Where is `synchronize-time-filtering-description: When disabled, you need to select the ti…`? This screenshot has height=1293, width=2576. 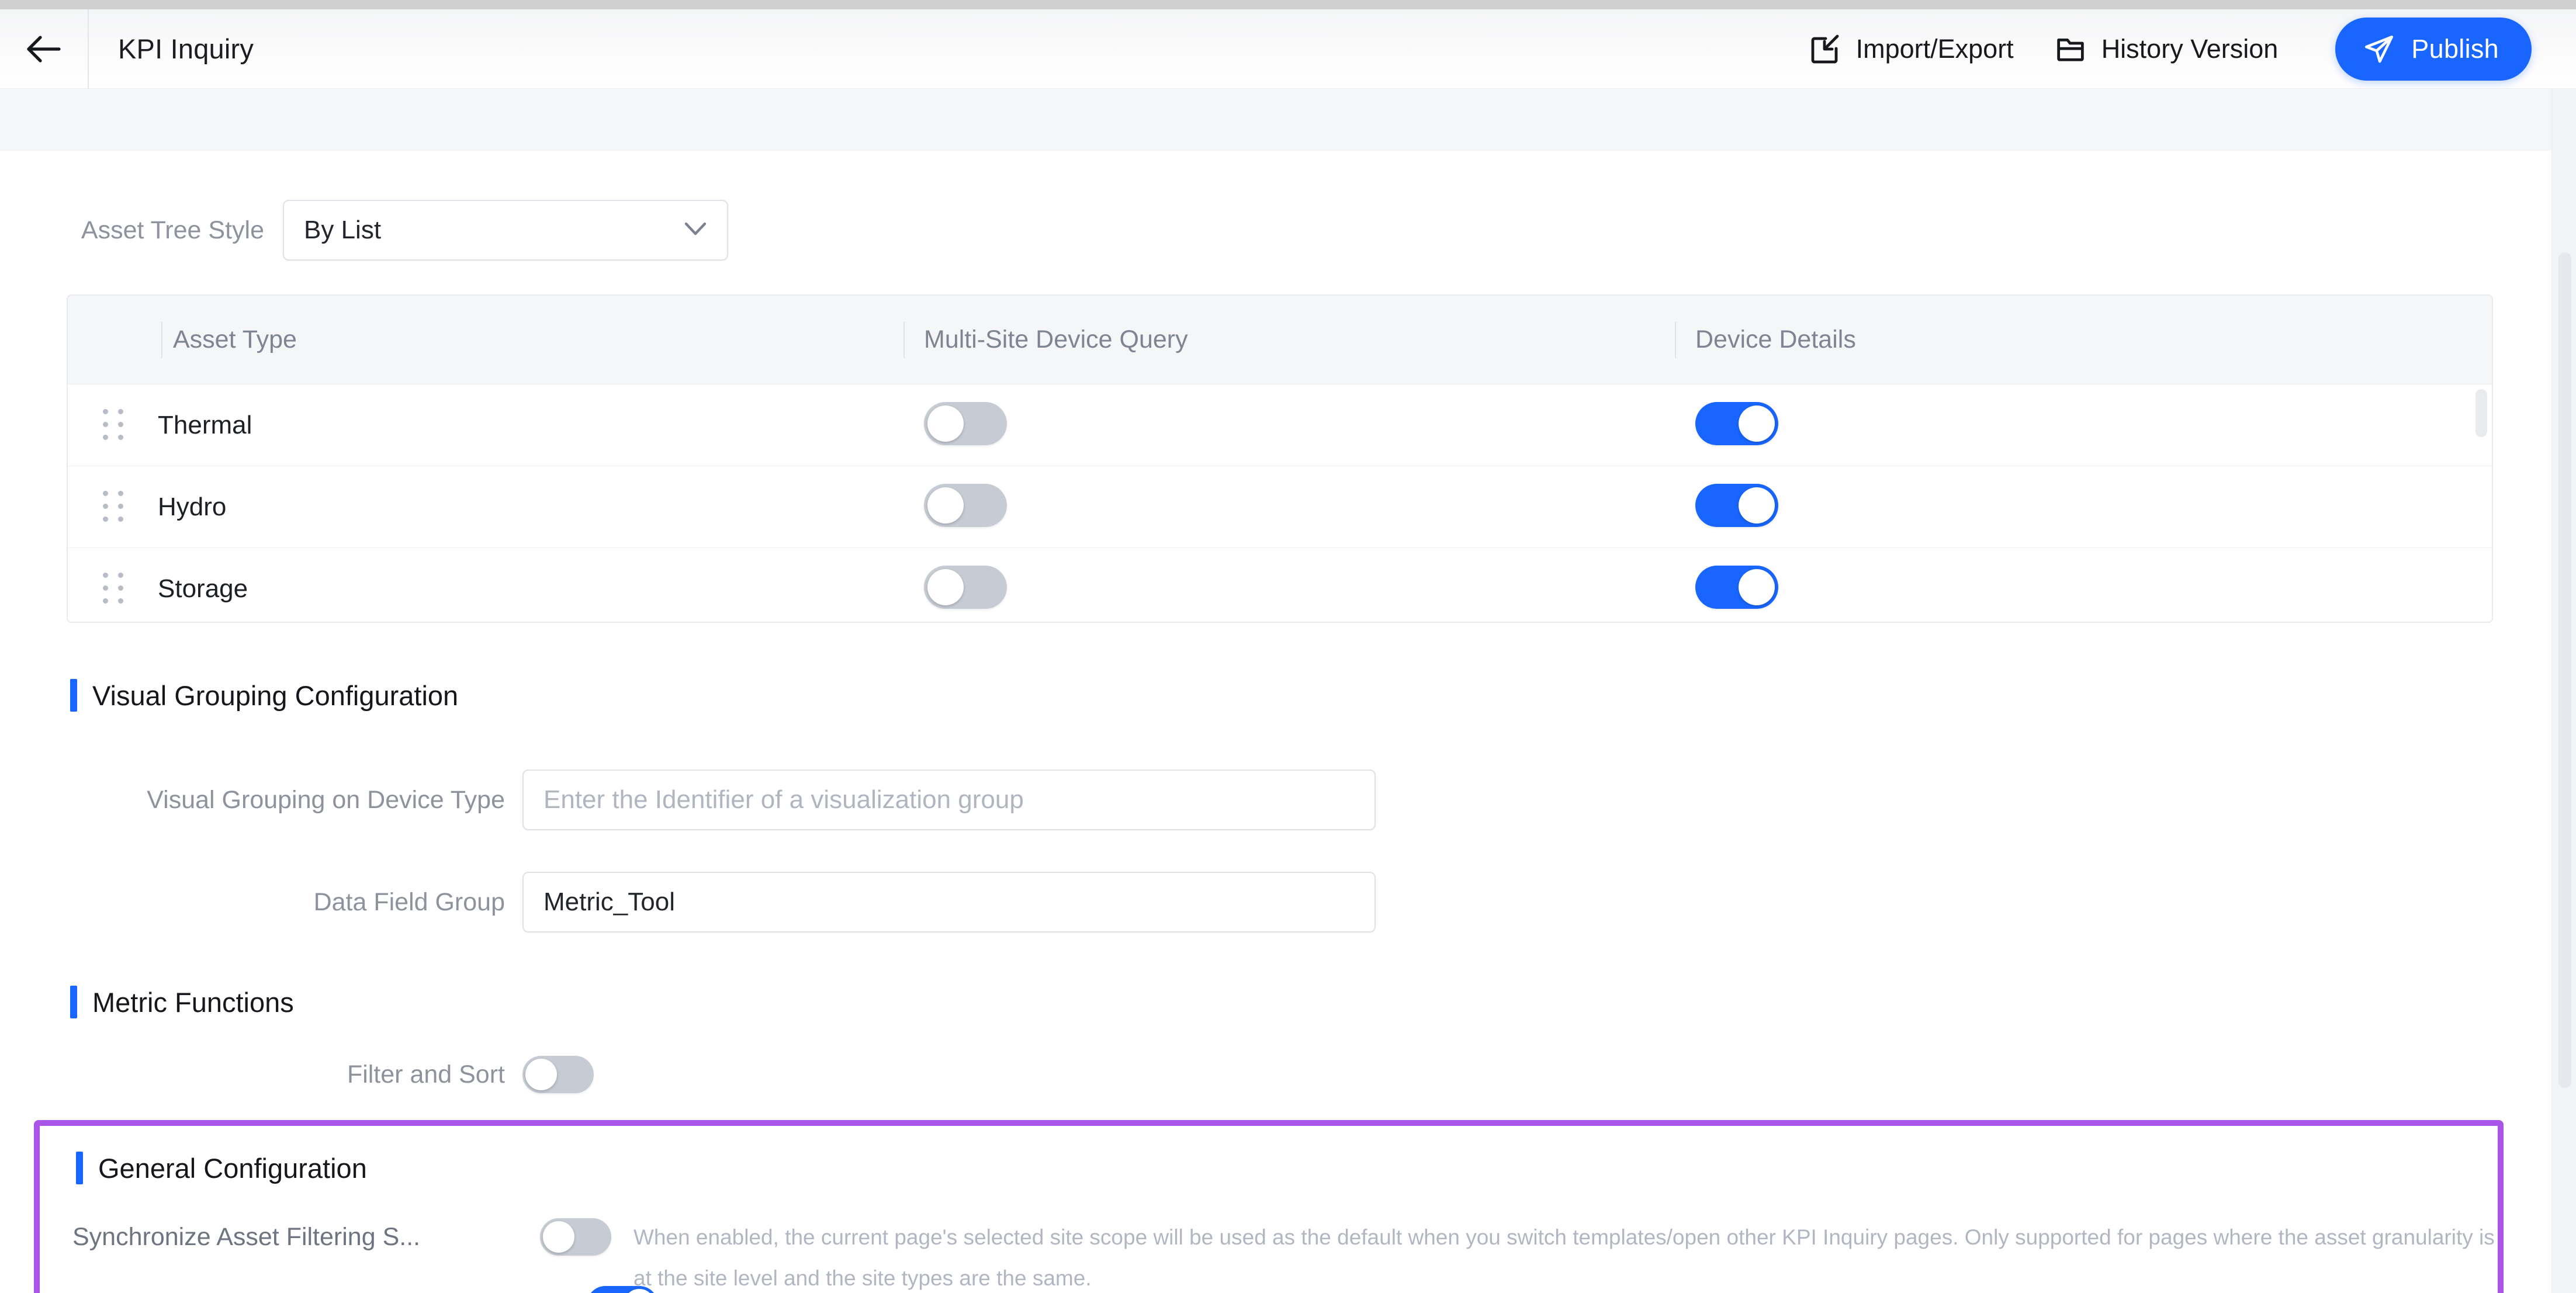
synchronize-time-filtering-description: When disabled, you need to select the ti… is located at coordinates (1266, 1289).